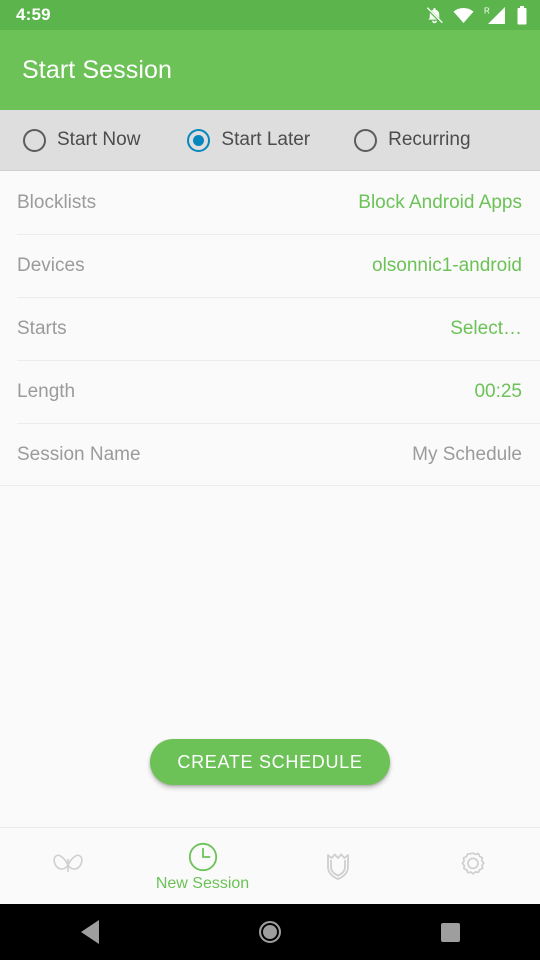 This screenshot has width=540, height=960. Describe the element at coordinates (270, 454) in the screenshot. I see `row-session-name: Session Name My Schedule` at that location.